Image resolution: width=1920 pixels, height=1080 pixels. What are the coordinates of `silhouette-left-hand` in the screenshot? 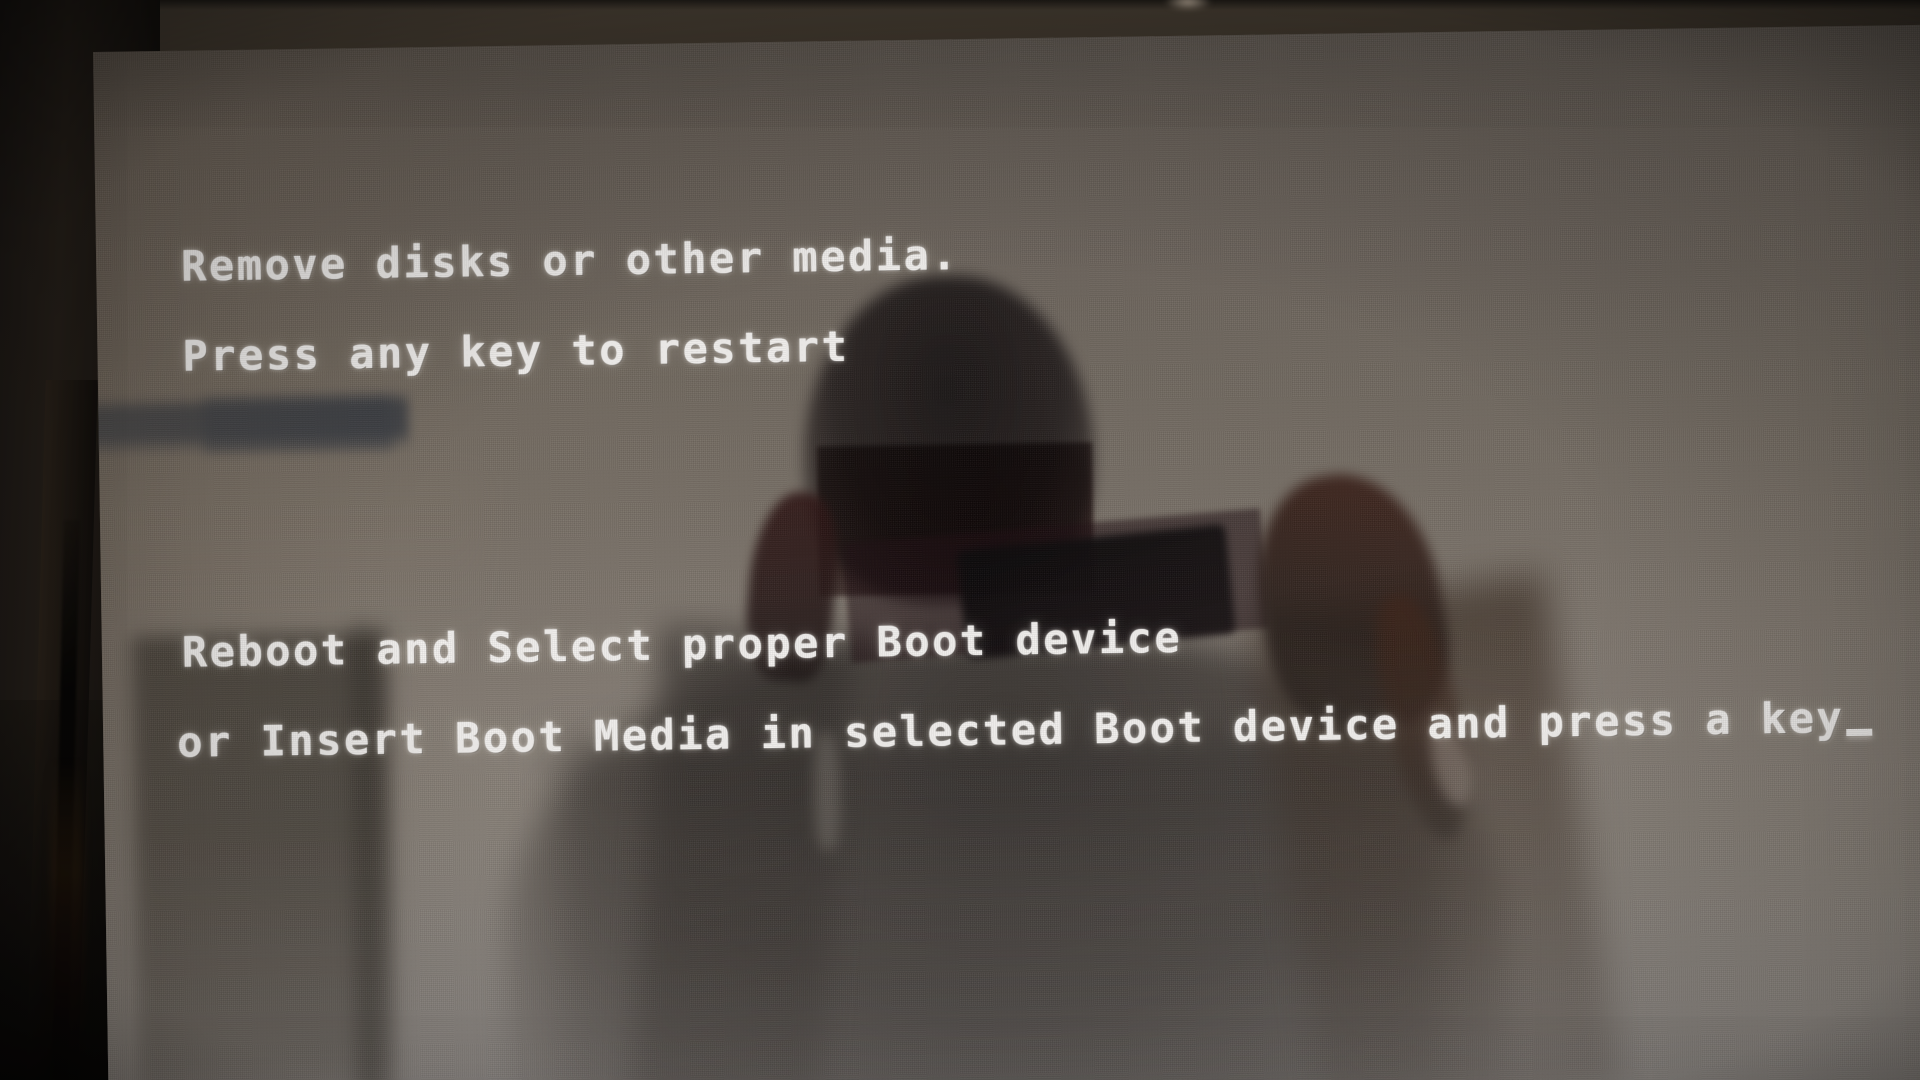 It's located at (792, 587).